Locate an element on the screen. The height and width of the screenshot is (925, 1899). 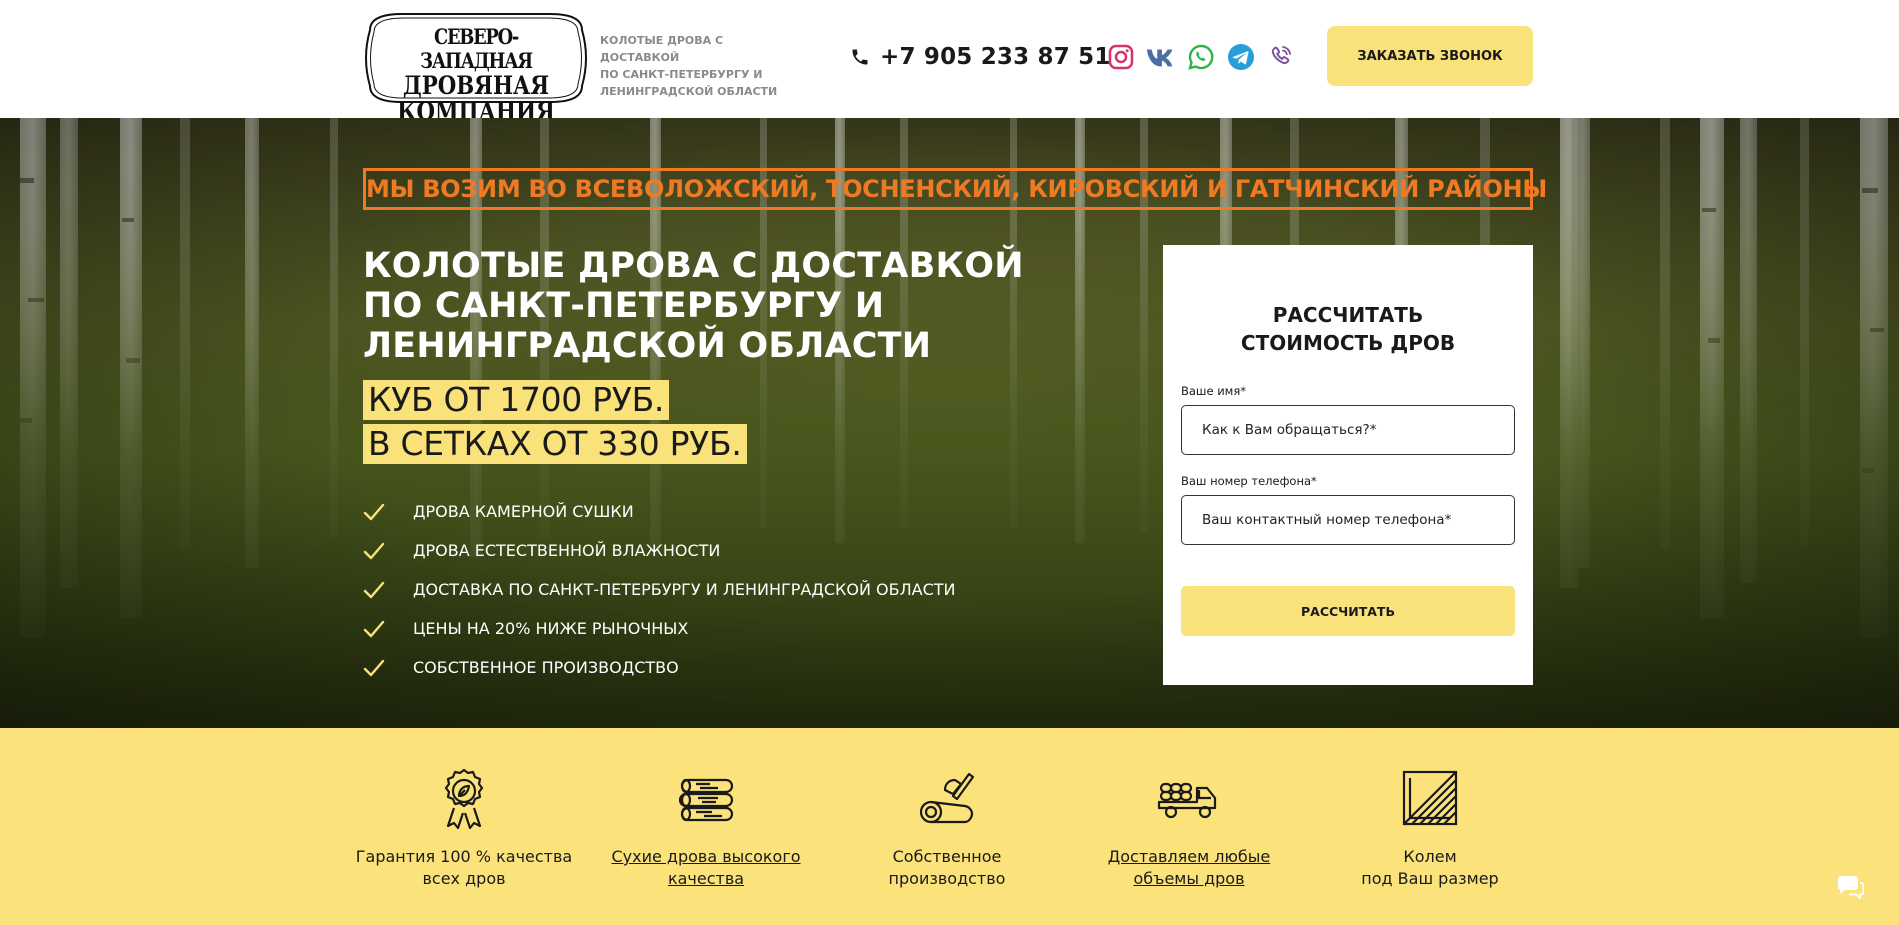
benefit-text: Собственное производство is located at coordinates (947, 868).